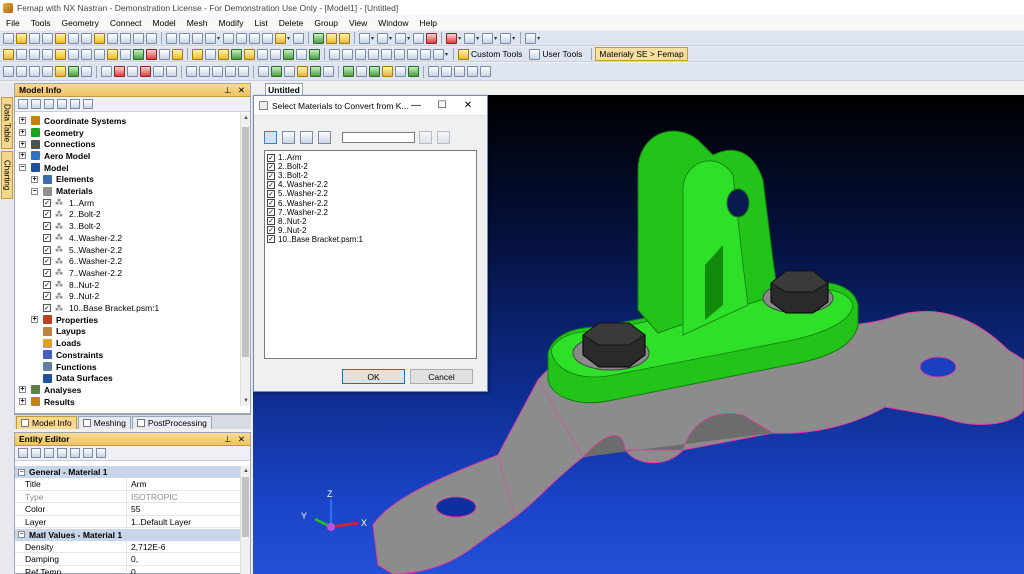 This screenshot has width=1024, height=574. I want to click on dialog-material-item: ✓ 4..Washer-2.2, so click(297, 184).